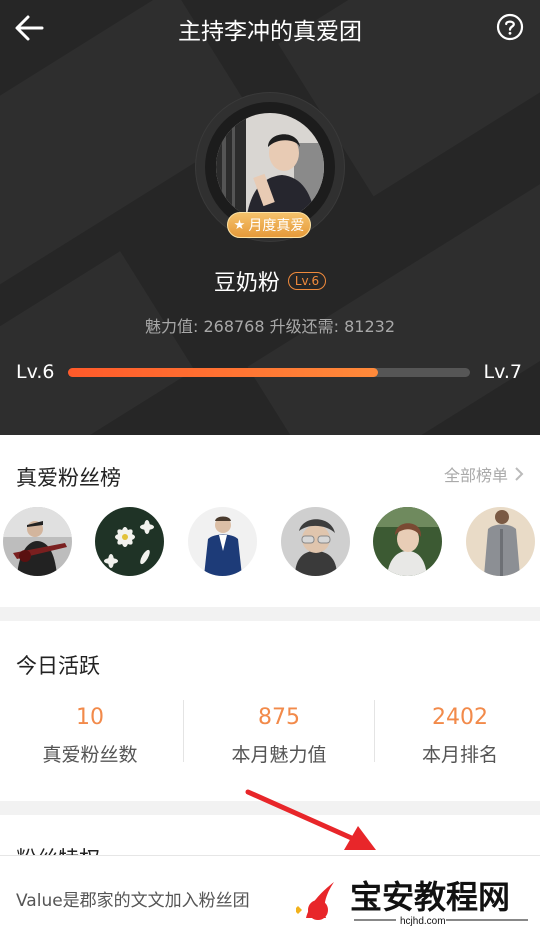 The image size is (540, 933). What do you see at coordinates (455, 736) in the screenshot?
I see `stat-monthly-rank: 2402 本月排名` at bounding box center [455, 736].